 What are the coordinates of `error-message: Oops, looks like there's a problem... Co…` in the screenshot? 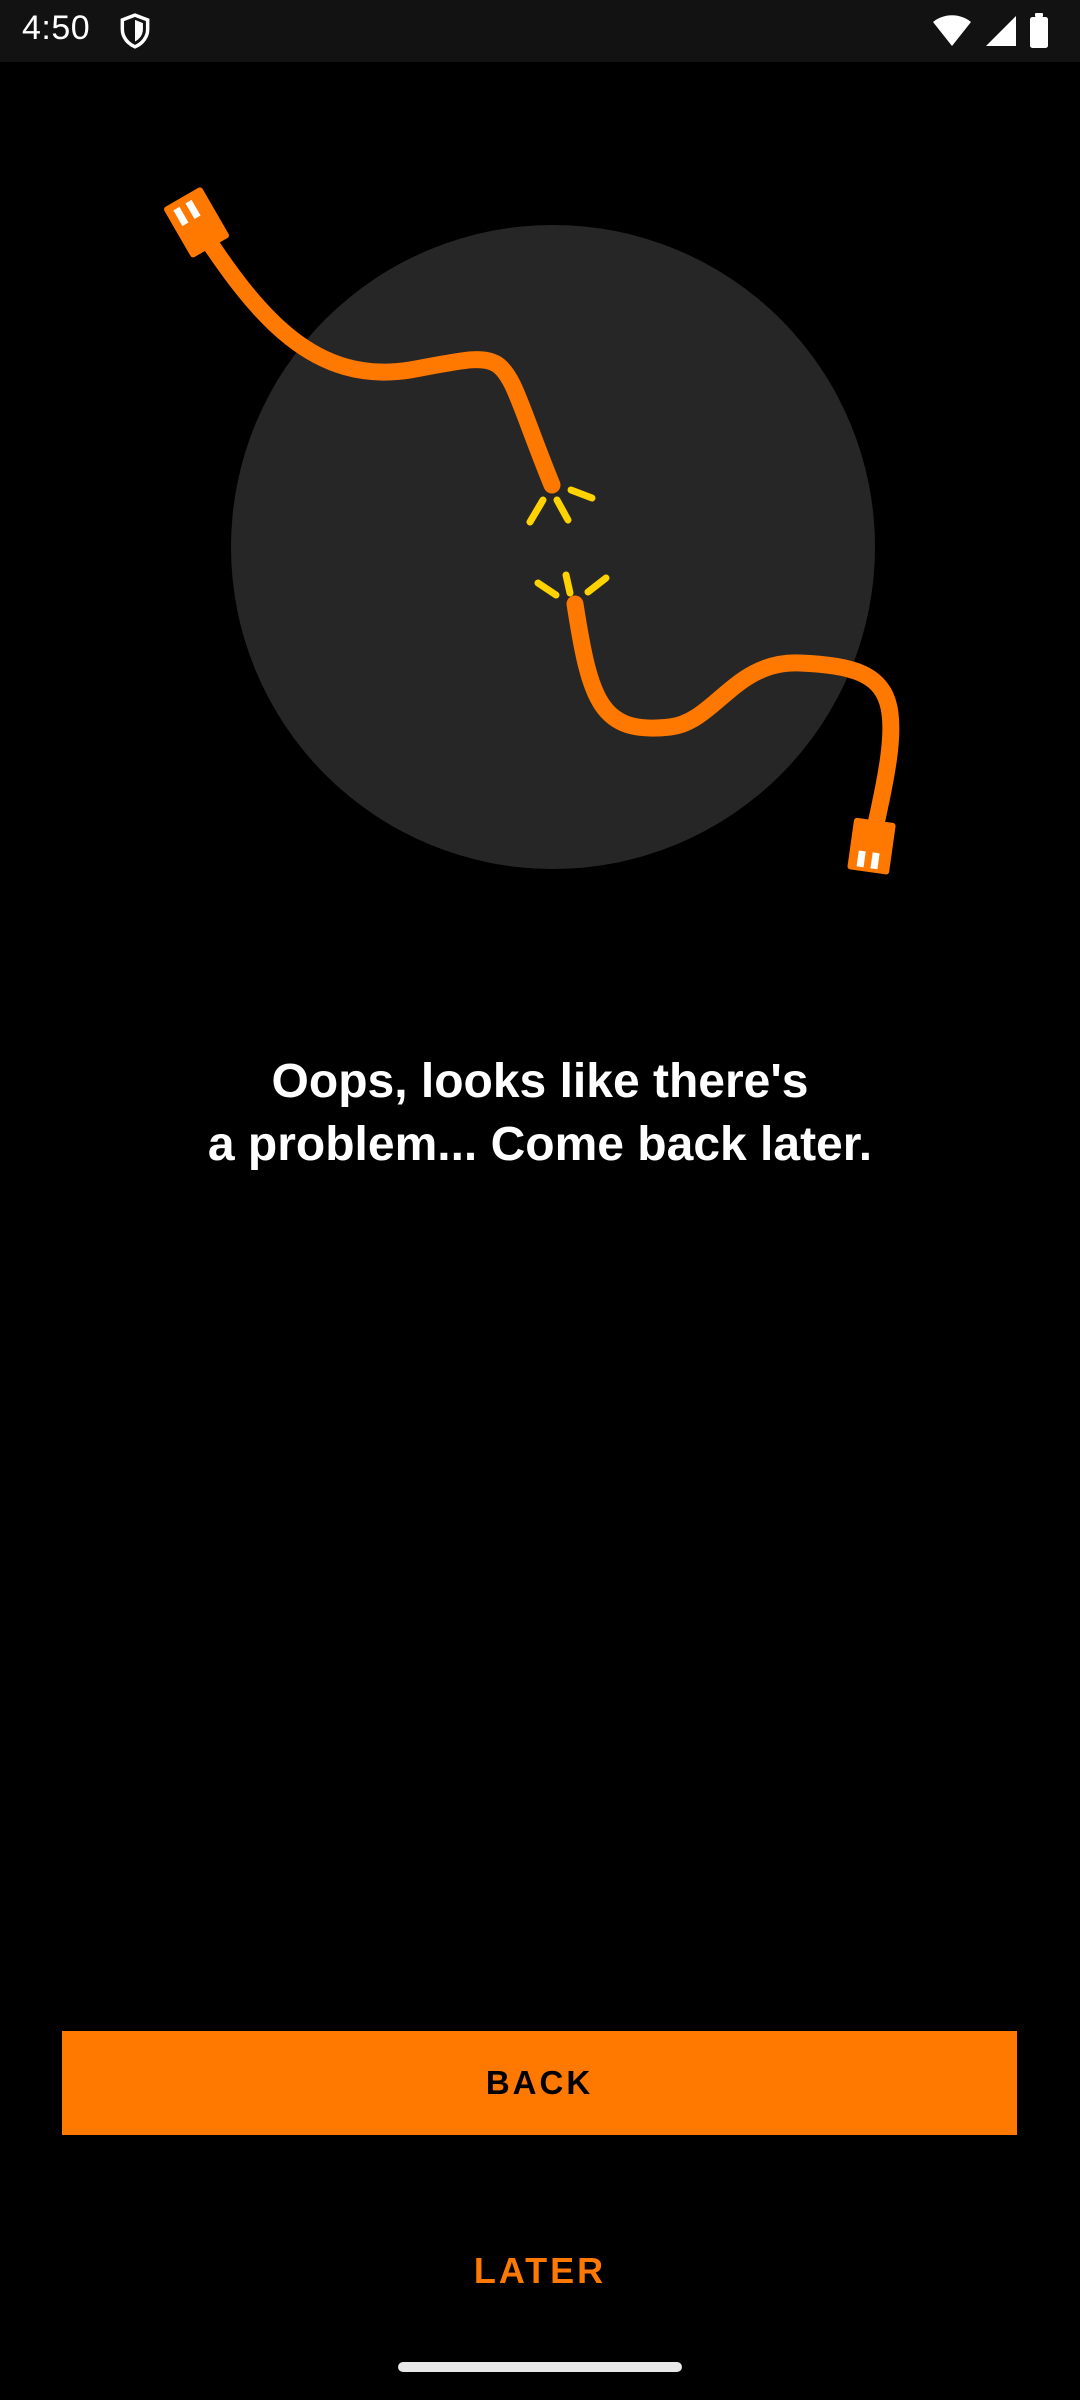 It's located at (540, 1113).